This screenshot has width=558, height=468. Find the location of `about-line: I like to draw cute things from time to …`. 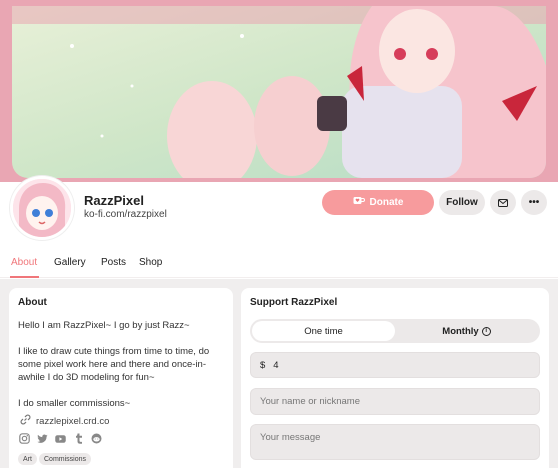

about-line: I like to draw cute things from time to … is located at coordinates (114, 351).